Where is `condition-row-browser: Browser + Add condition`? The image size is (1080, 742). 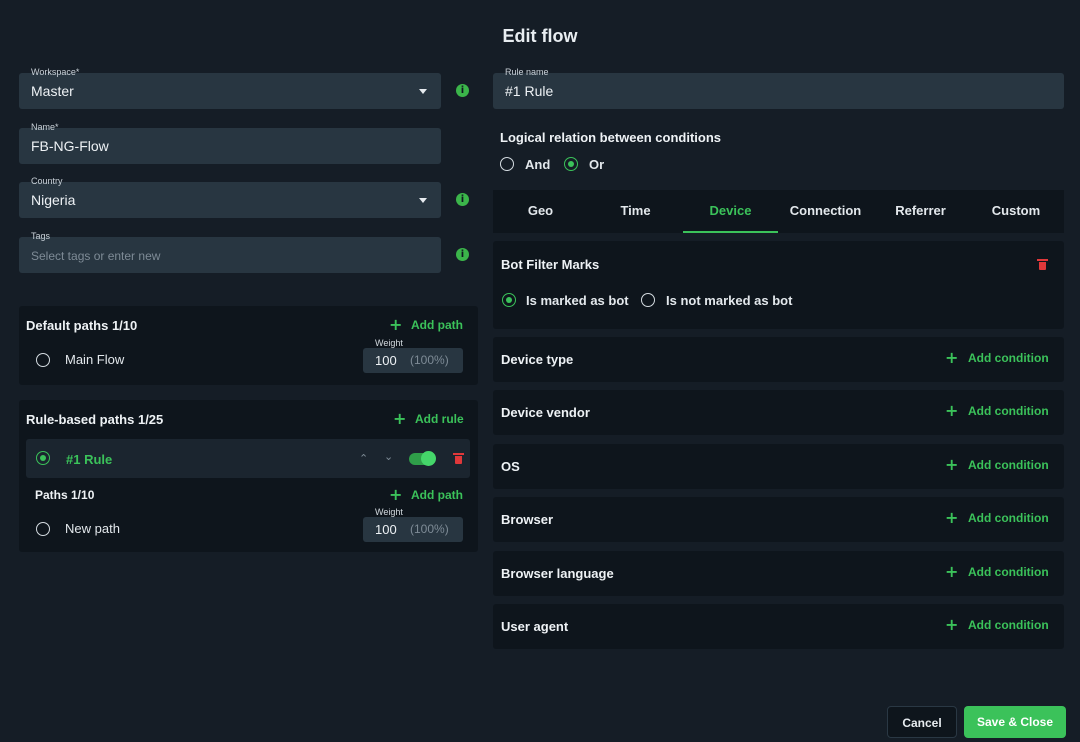
condition-row-browser: Browser + Add condition is located at coordinates (778, 519).